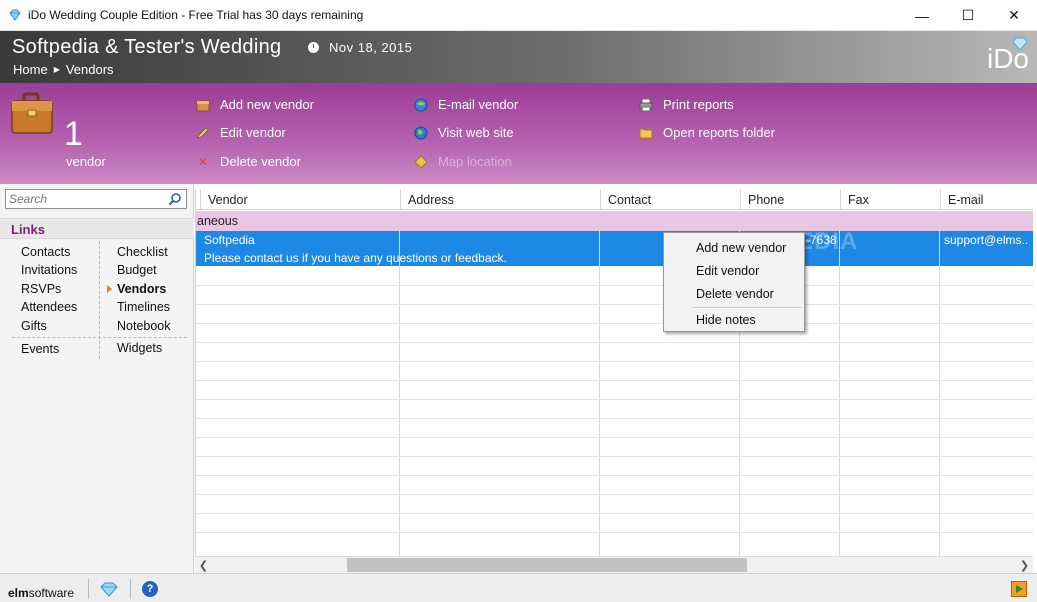  What do you see at coordinates (518, 587) in the screenshot?
I see `status-bar: elmsoftware ?` at bounding box center [518, 587].